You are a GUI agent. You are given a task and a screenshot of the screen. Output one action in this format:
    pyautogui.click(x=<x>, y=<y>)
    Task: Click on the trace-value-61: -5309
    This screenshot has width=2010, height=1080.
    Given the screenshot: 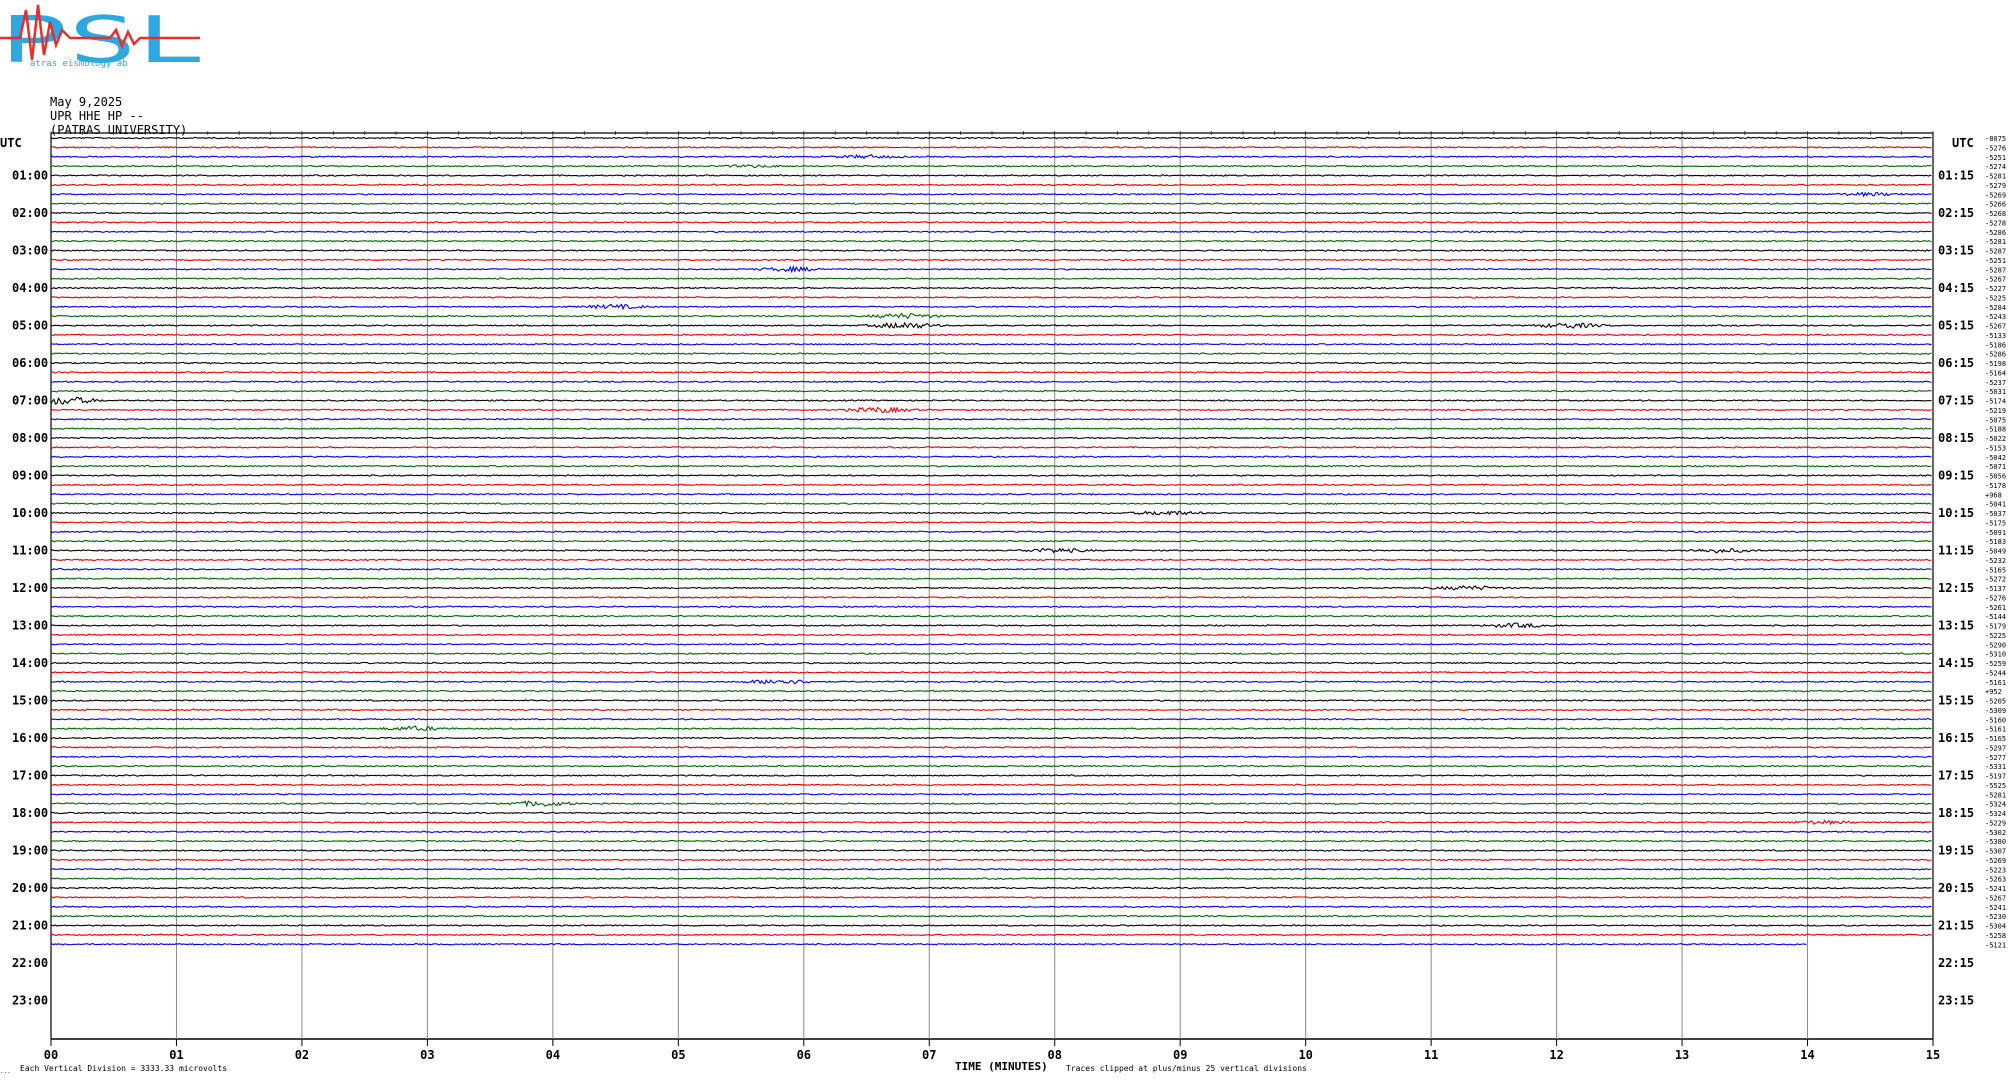 What is the action you would take?
    pyautogui.click(x=1995, y=711)
    